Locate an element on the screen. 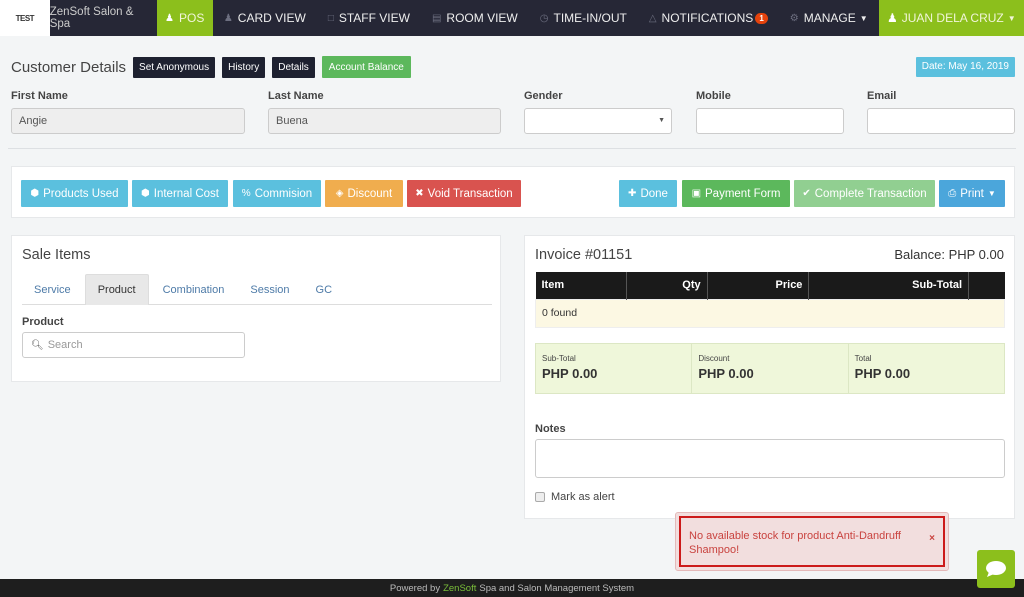 This screenshot has height=597, width=1024. check-icon: ✔ is located at coordinates (806, 193).